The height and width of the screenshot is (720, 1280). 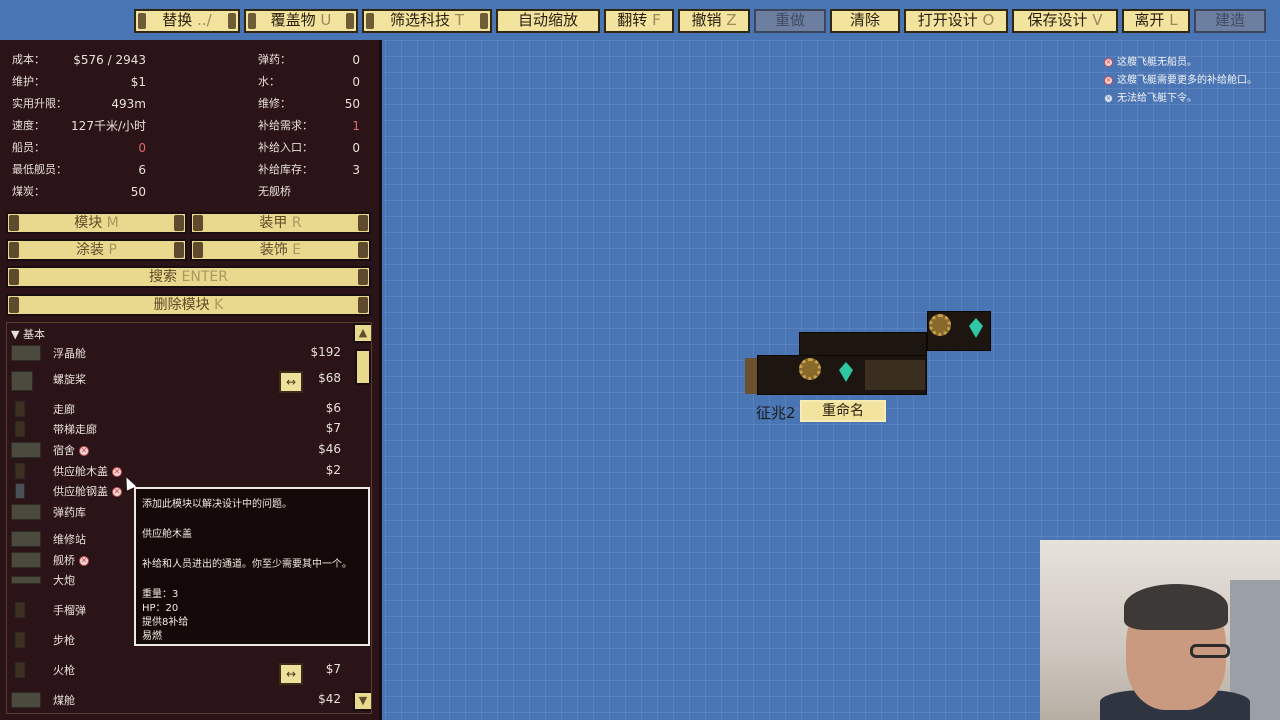 I want to click on flip-musket-button: ↔, so click(x=291, y=674).